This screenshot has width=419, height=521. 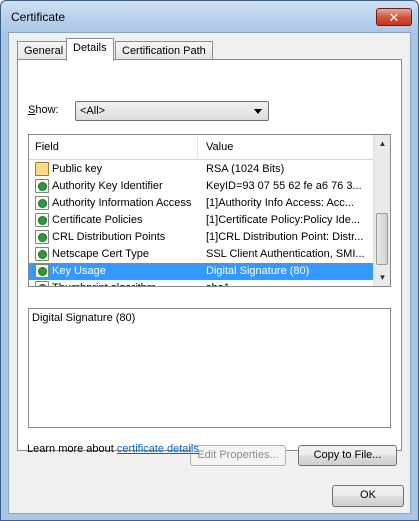 I want to click on column-header-field: Field, so click(x=47, y=147).